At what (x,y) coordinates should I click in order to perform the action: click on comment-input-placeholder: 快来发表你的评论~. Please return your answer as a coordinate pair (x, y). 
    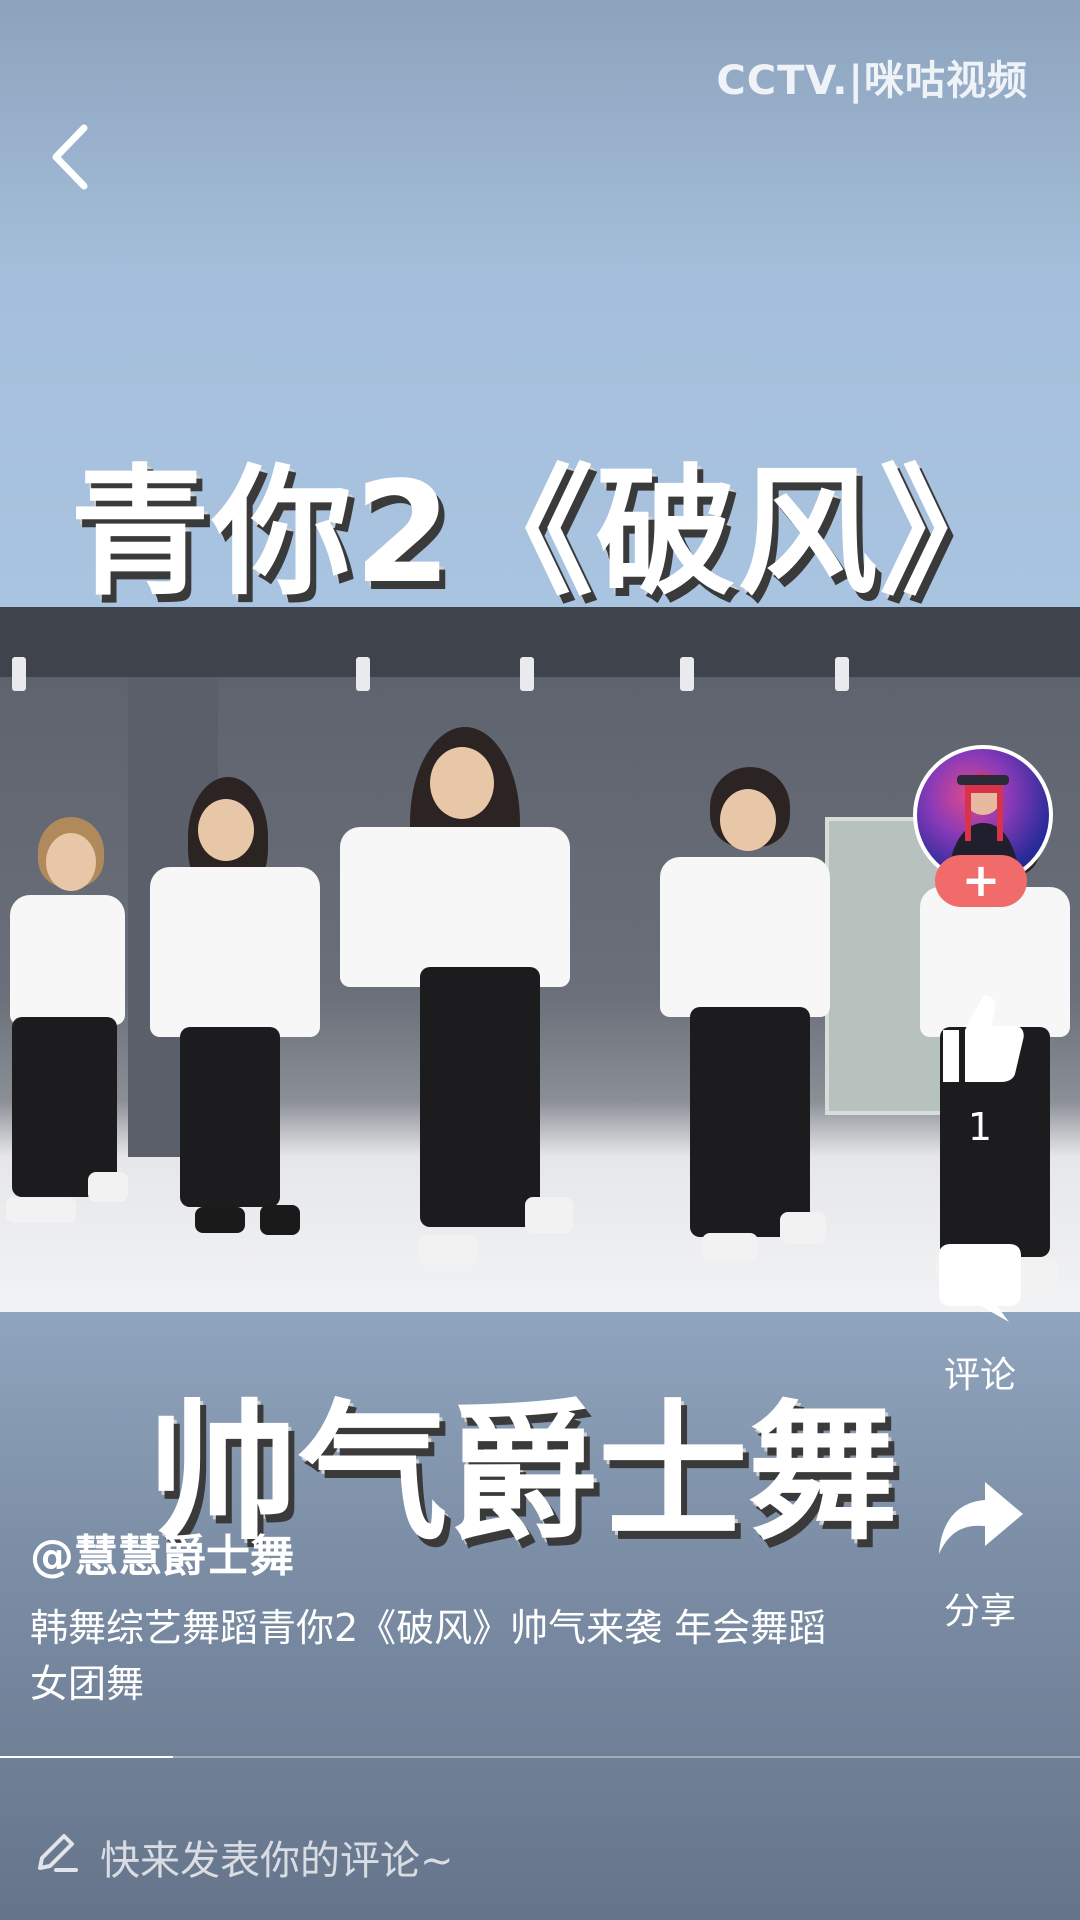
    Looking at the image, I should click on (277, 1861).